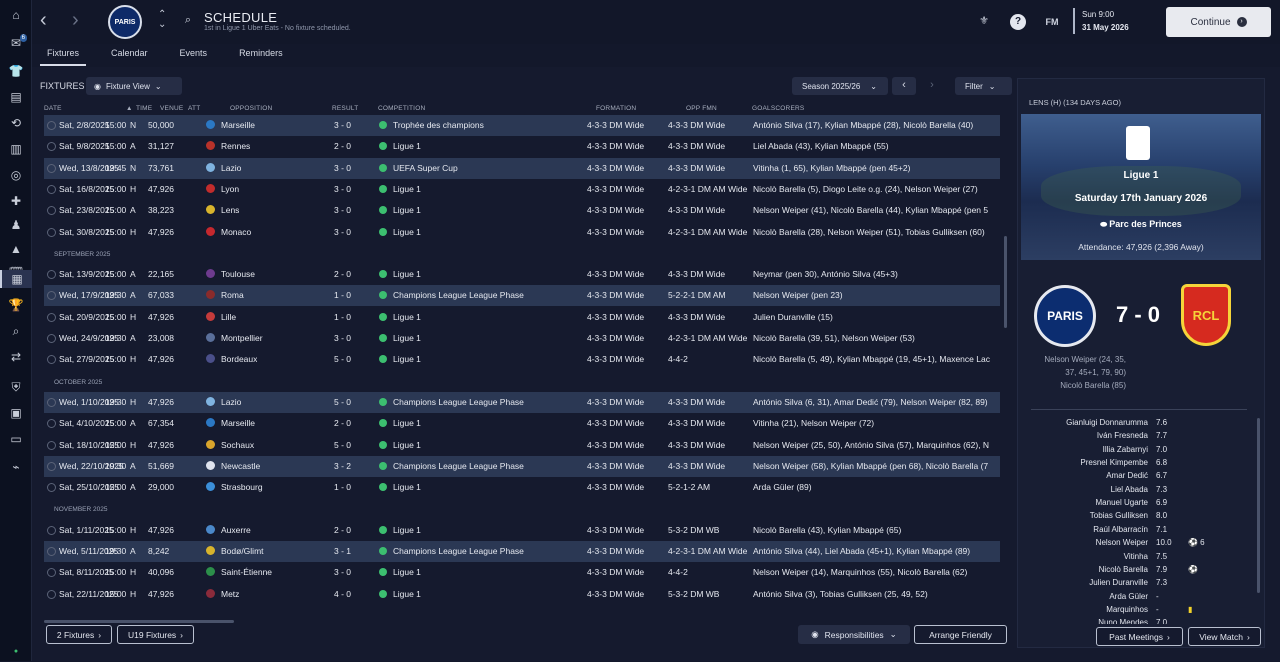 The width and height of the screenshot is (1280, 662). Describe the element at coordinates (194, 56) in the screenshot. I see `tab-events: Events` at that location.